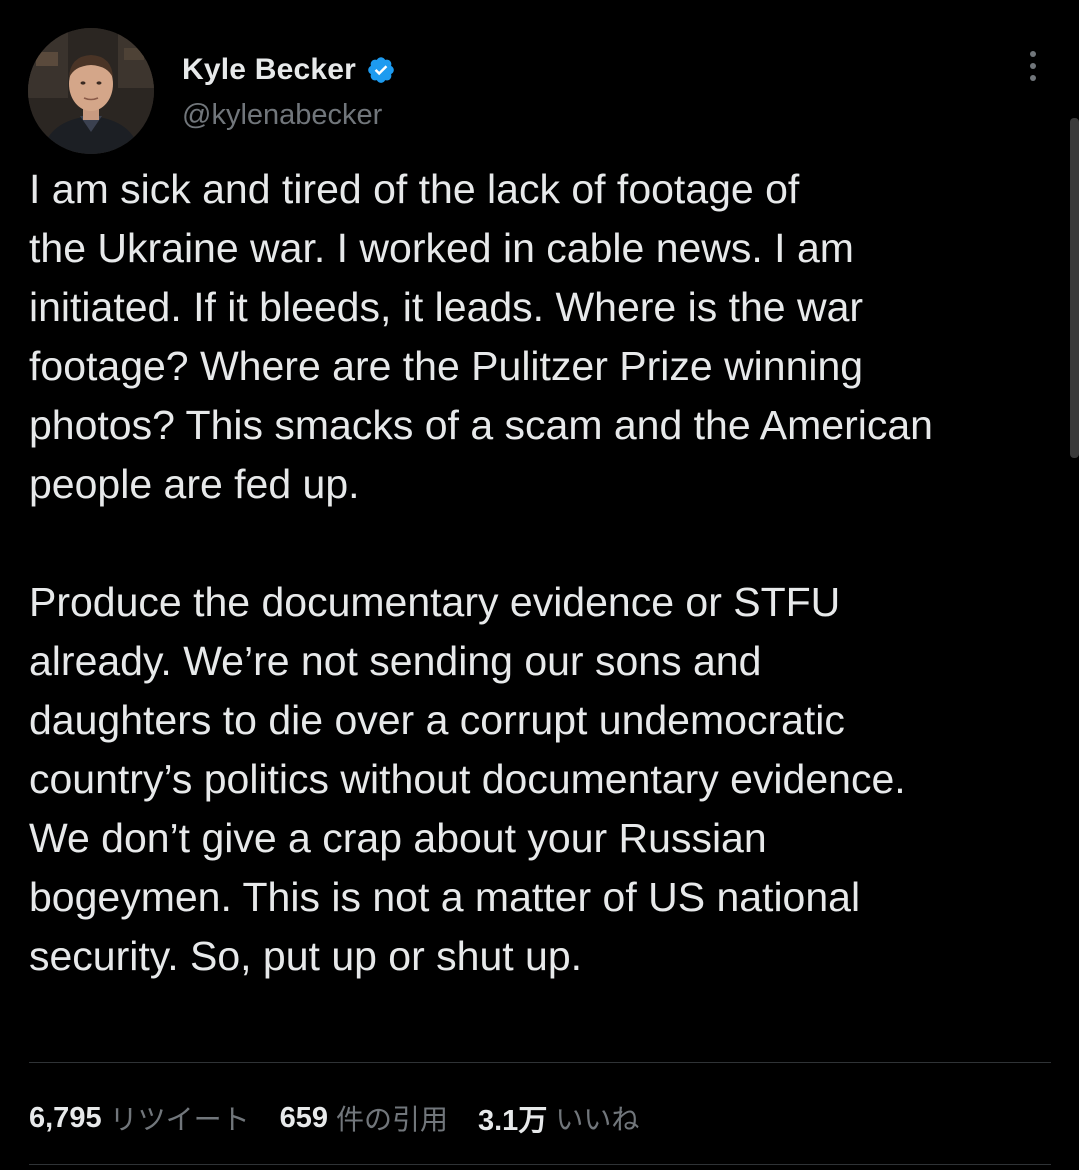 This screenshot has width=1079, height=1170. What do you see at coordinates (597, 1119) in the screenshot?
I see `likes-label: いいね` at bounding box center [597, 1119].